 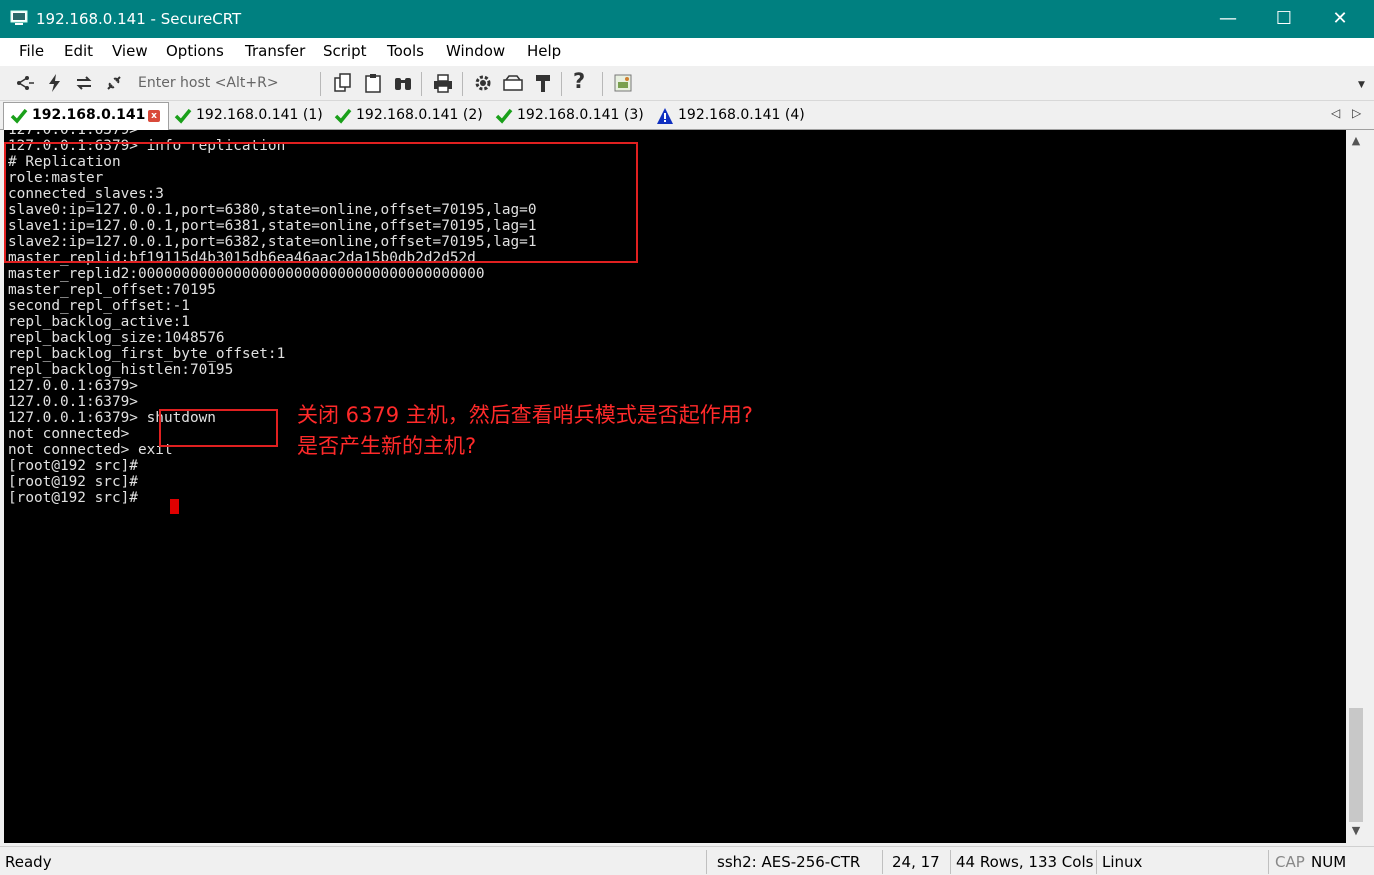 I want to click on status-os: Linux, so click(x=1122, y=862).